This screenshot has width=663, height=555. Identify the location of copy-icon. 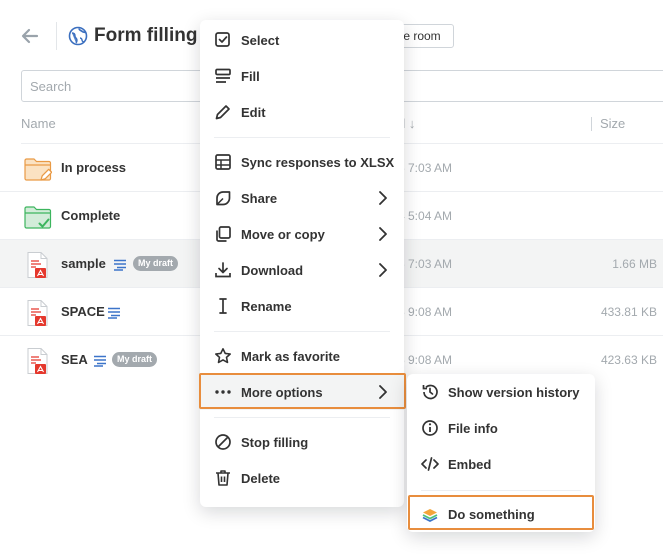
(223, 234).